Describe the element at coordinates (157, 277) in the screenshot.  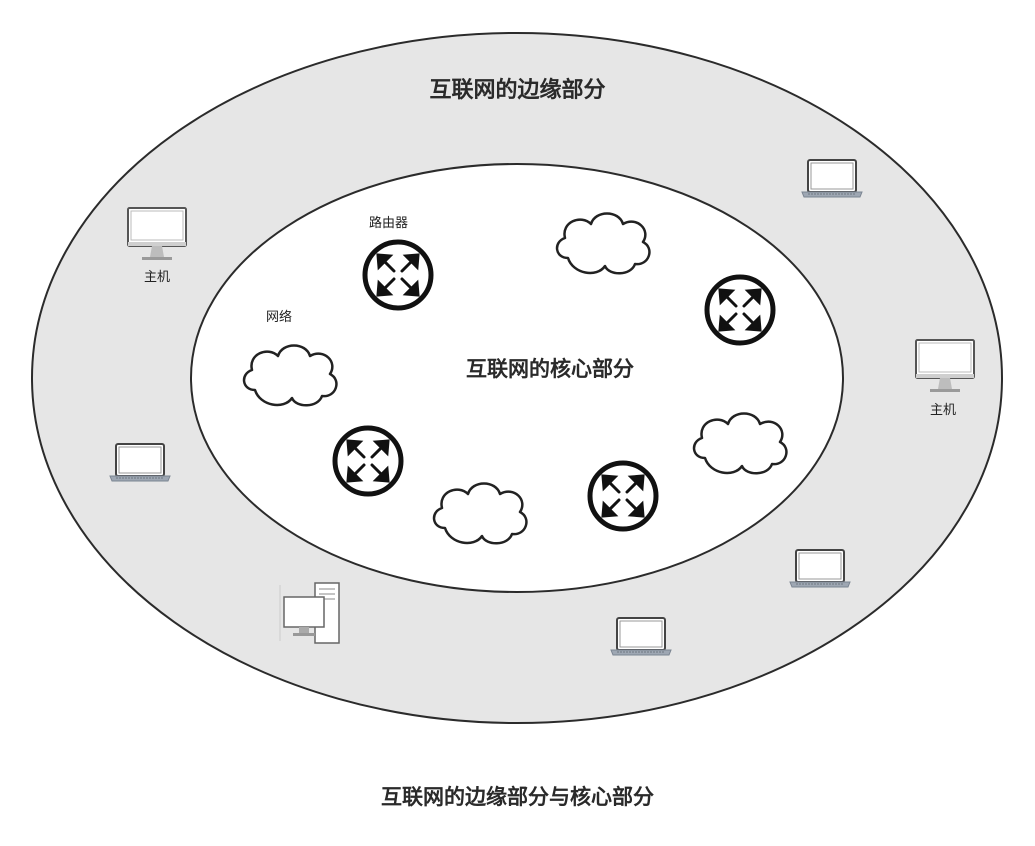
I see `host-label-left: 主机` at that location.